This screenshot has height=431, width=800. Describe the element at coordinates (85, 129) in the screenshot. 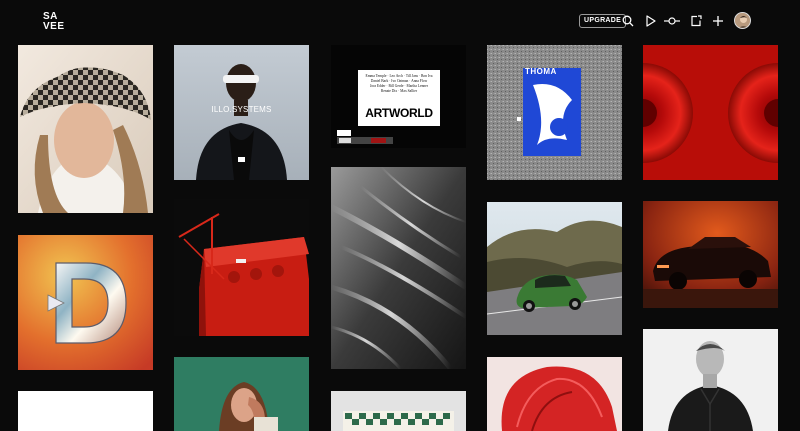

I see `image-tile-checkered-hat-woman` at that location.